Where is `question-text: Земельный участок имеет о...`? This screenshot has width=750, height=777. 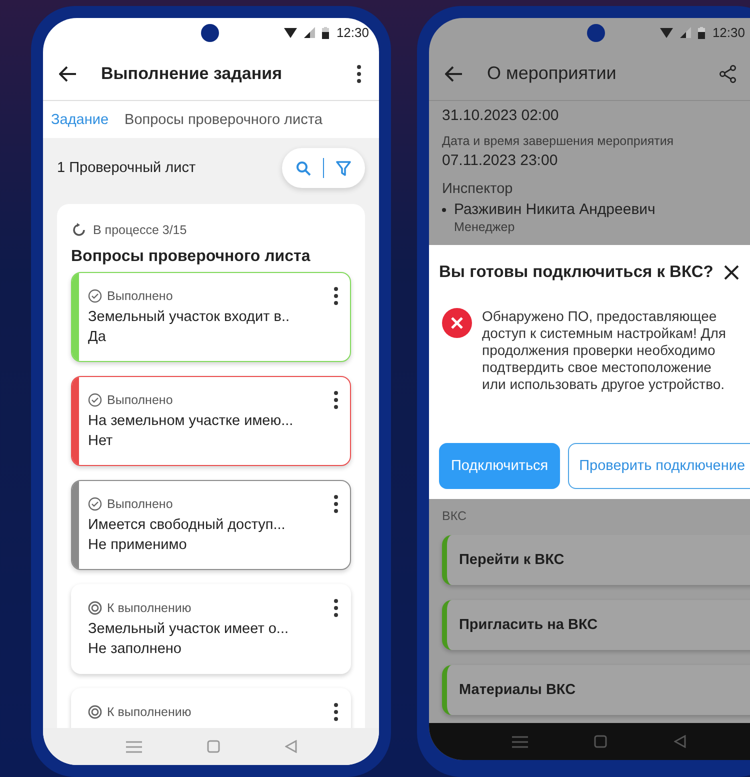
question-text: Земельный участок имеет о... is located at coordinates (189, 629).